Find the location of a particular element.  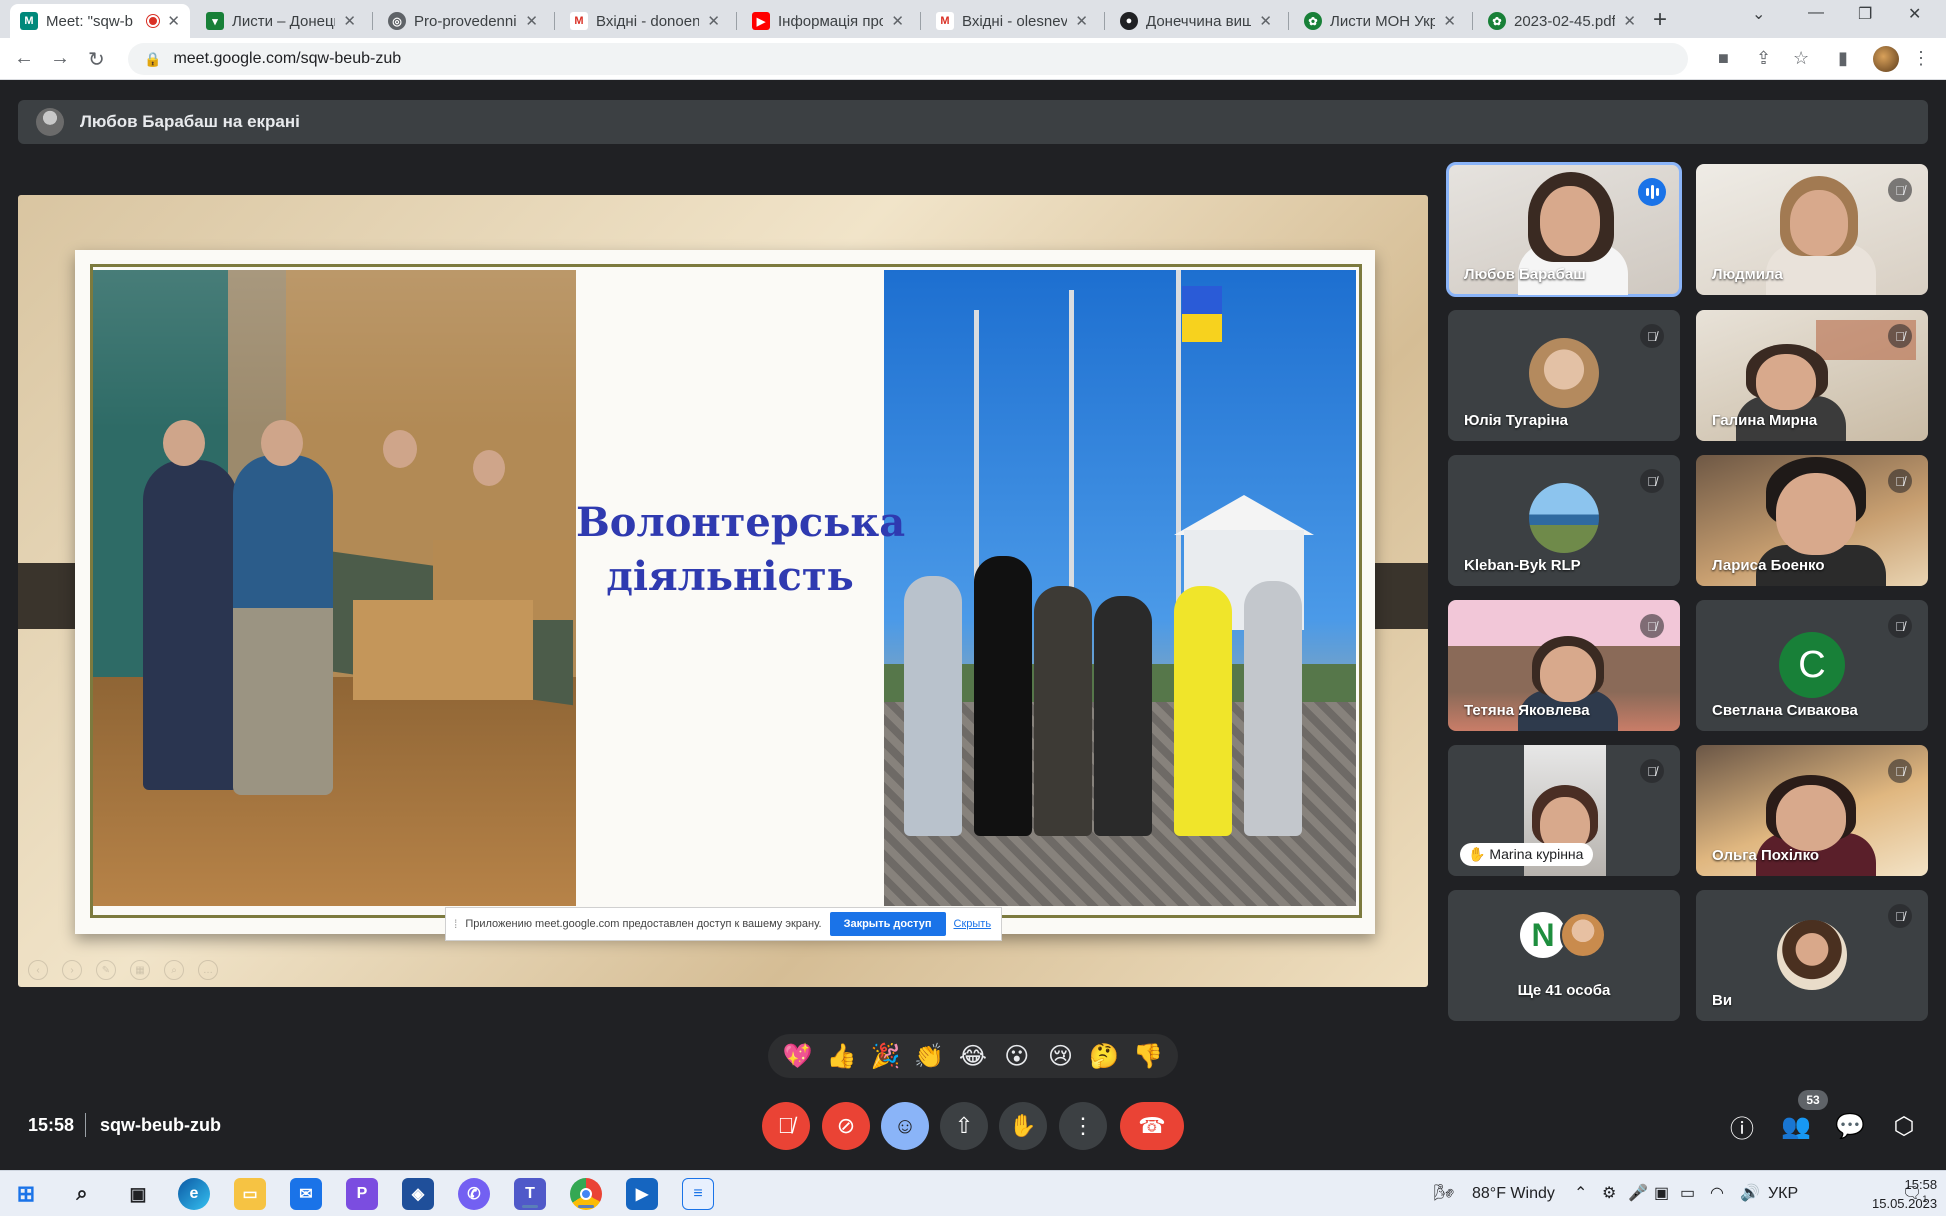

volume-icon: 🔊 is located at coordinates (1750, 1193).